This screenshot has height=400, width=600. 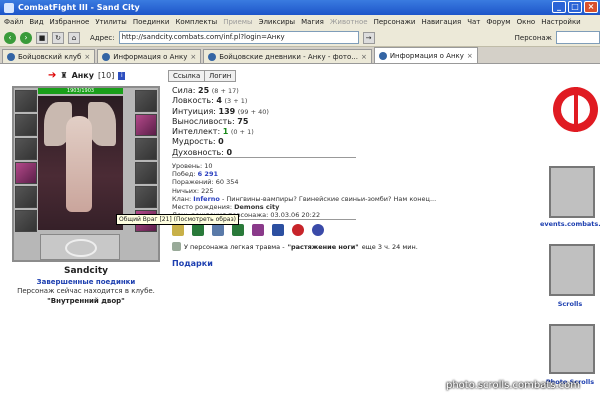 I want to click on clan-link: Inferno, so click(x=206, y=199).